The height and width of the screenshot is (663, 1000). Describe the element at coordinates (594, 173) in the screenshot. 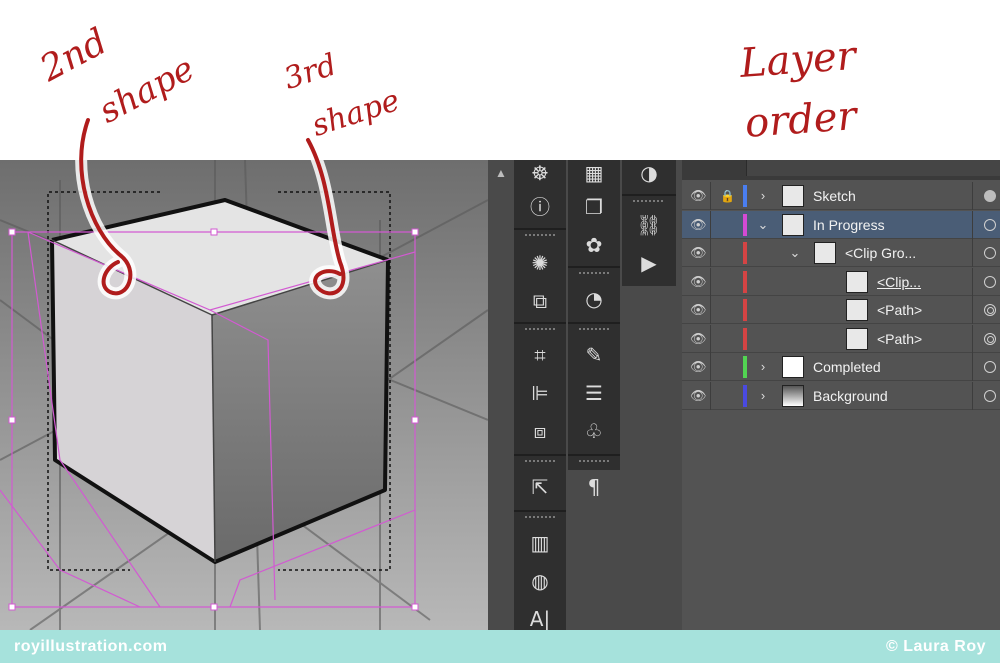

I see `swatches-icon: ▦` at that location.